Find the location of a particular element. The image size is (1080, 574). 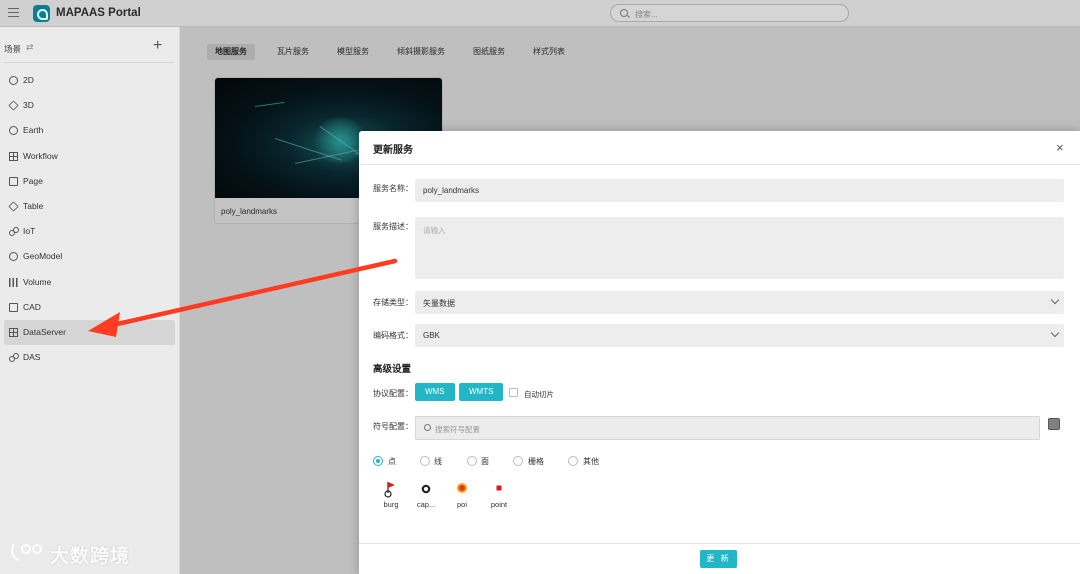

hamburger-menu-icon is located at coordinates (13, 13).